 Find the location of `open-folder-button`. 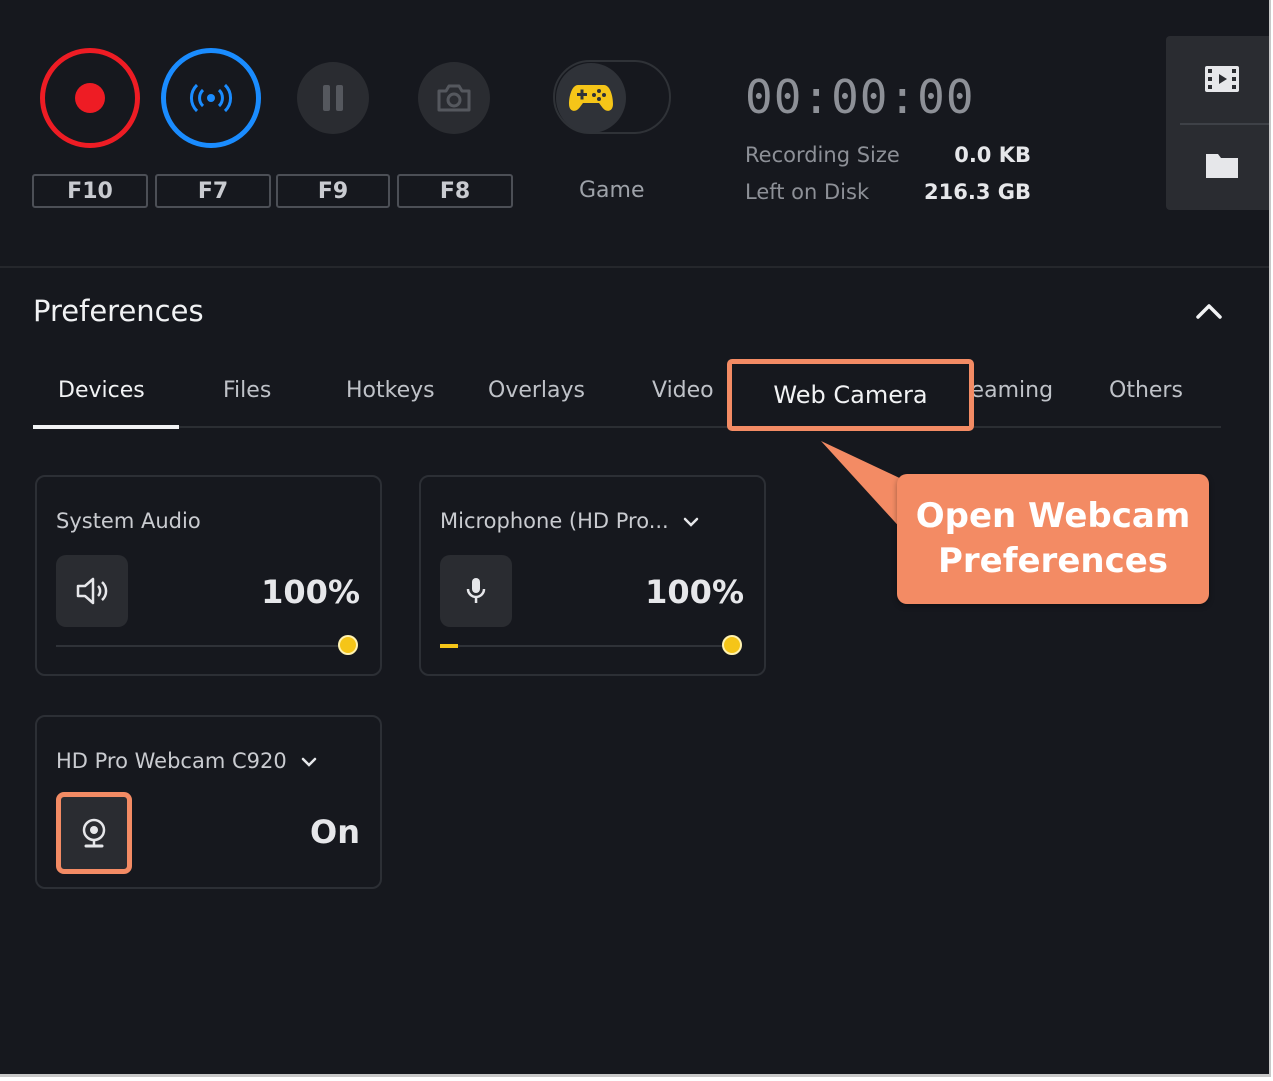

open-folder-button is located at coordinates (1222, 165).